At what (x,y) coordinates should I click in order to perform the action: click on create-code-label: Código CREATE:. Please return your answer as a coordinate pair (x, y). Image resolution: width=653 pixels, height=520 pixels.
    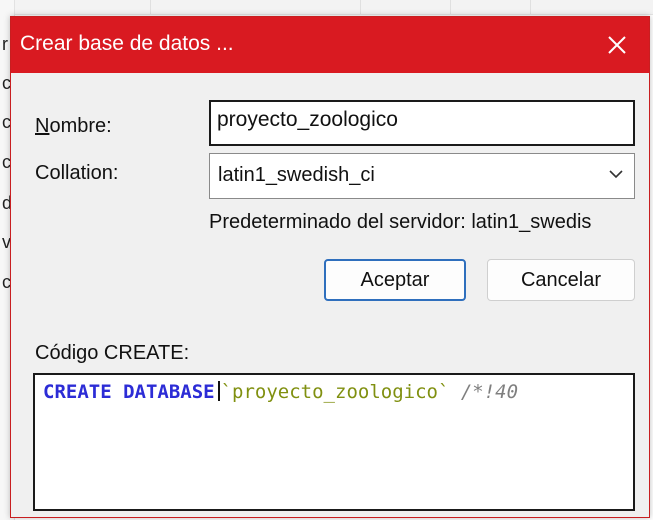
    Looking at the image, I should click on (112, 353).